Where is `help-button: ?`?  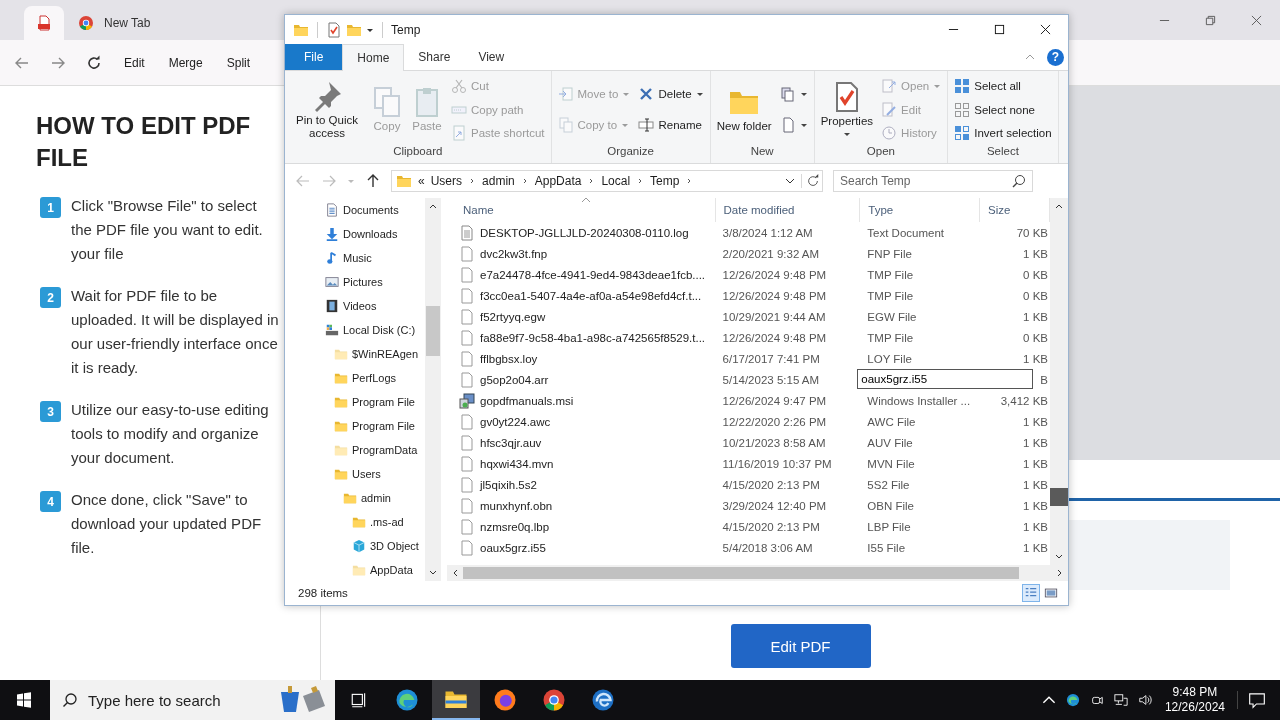 help-button: ? is located at coordinates (1055, 57).